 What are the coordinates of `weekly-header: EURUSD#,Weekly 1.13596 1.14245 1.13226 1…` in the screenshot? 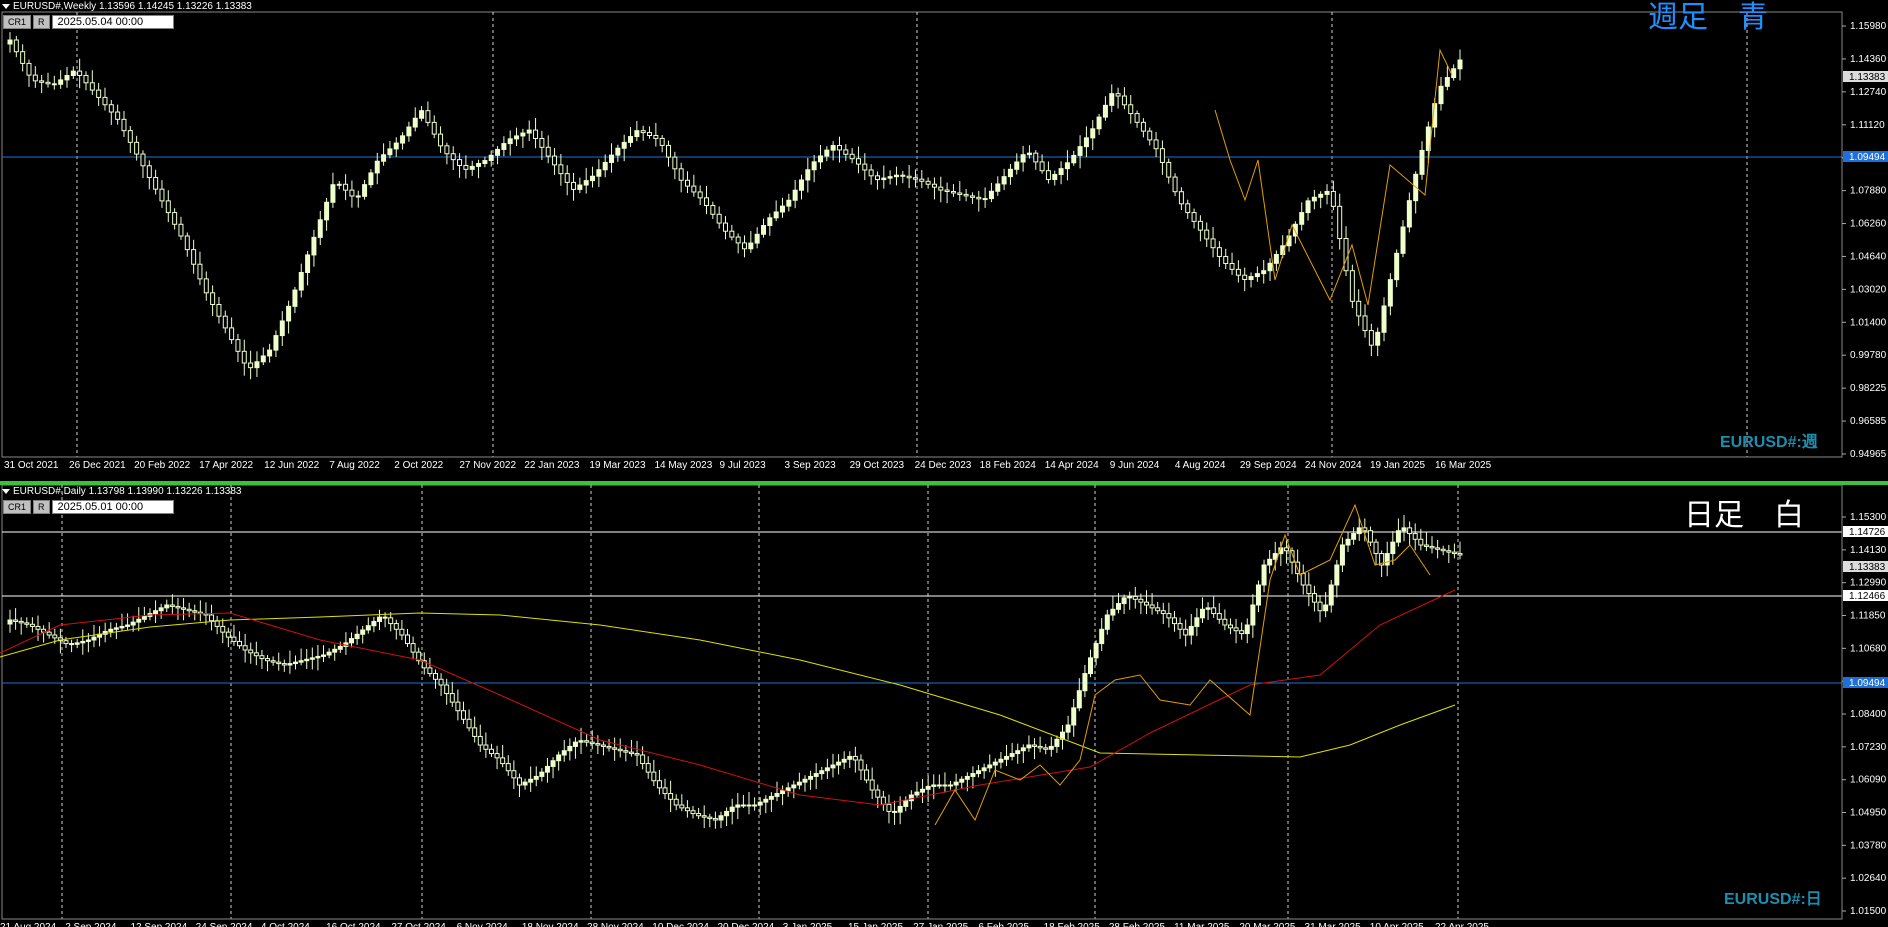 It's located at (127, 6).